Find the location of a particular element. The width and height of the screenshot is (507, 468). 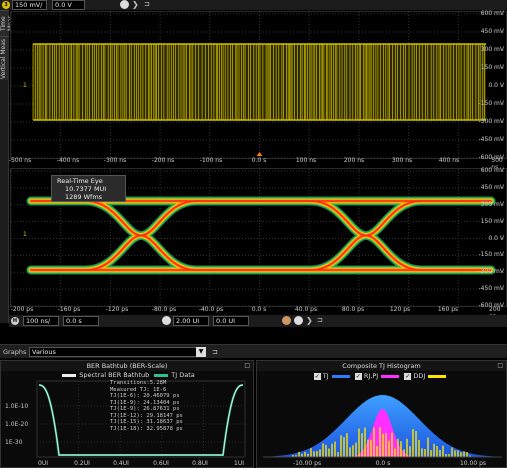

x-tick-label: 300 ns is located at coordinates (402, 160).